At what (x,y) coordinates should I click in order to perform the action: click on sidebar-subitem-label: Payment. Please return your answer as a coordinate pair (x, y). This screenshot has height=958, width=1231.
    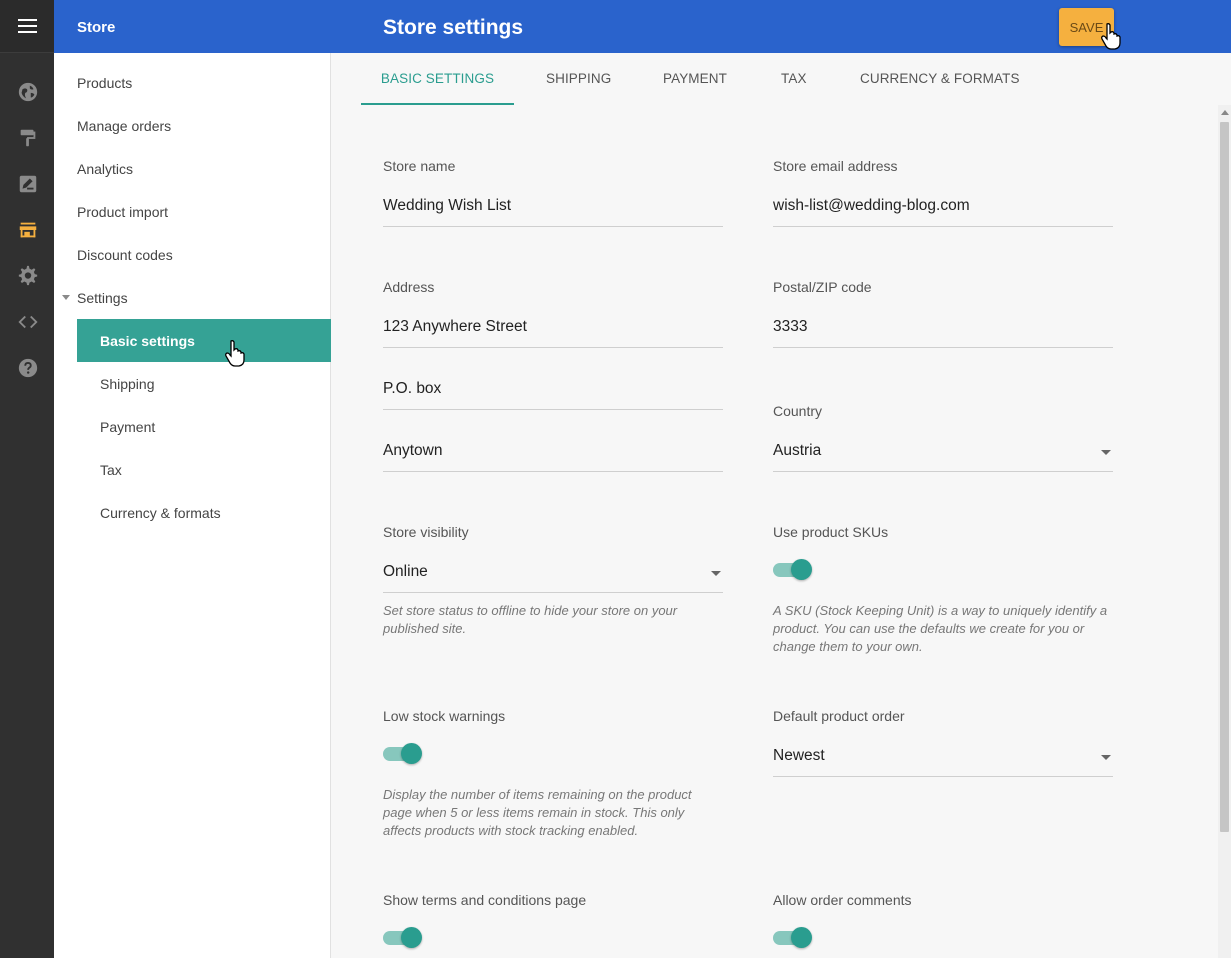
    Looking at the image, I should click on (128, 426).